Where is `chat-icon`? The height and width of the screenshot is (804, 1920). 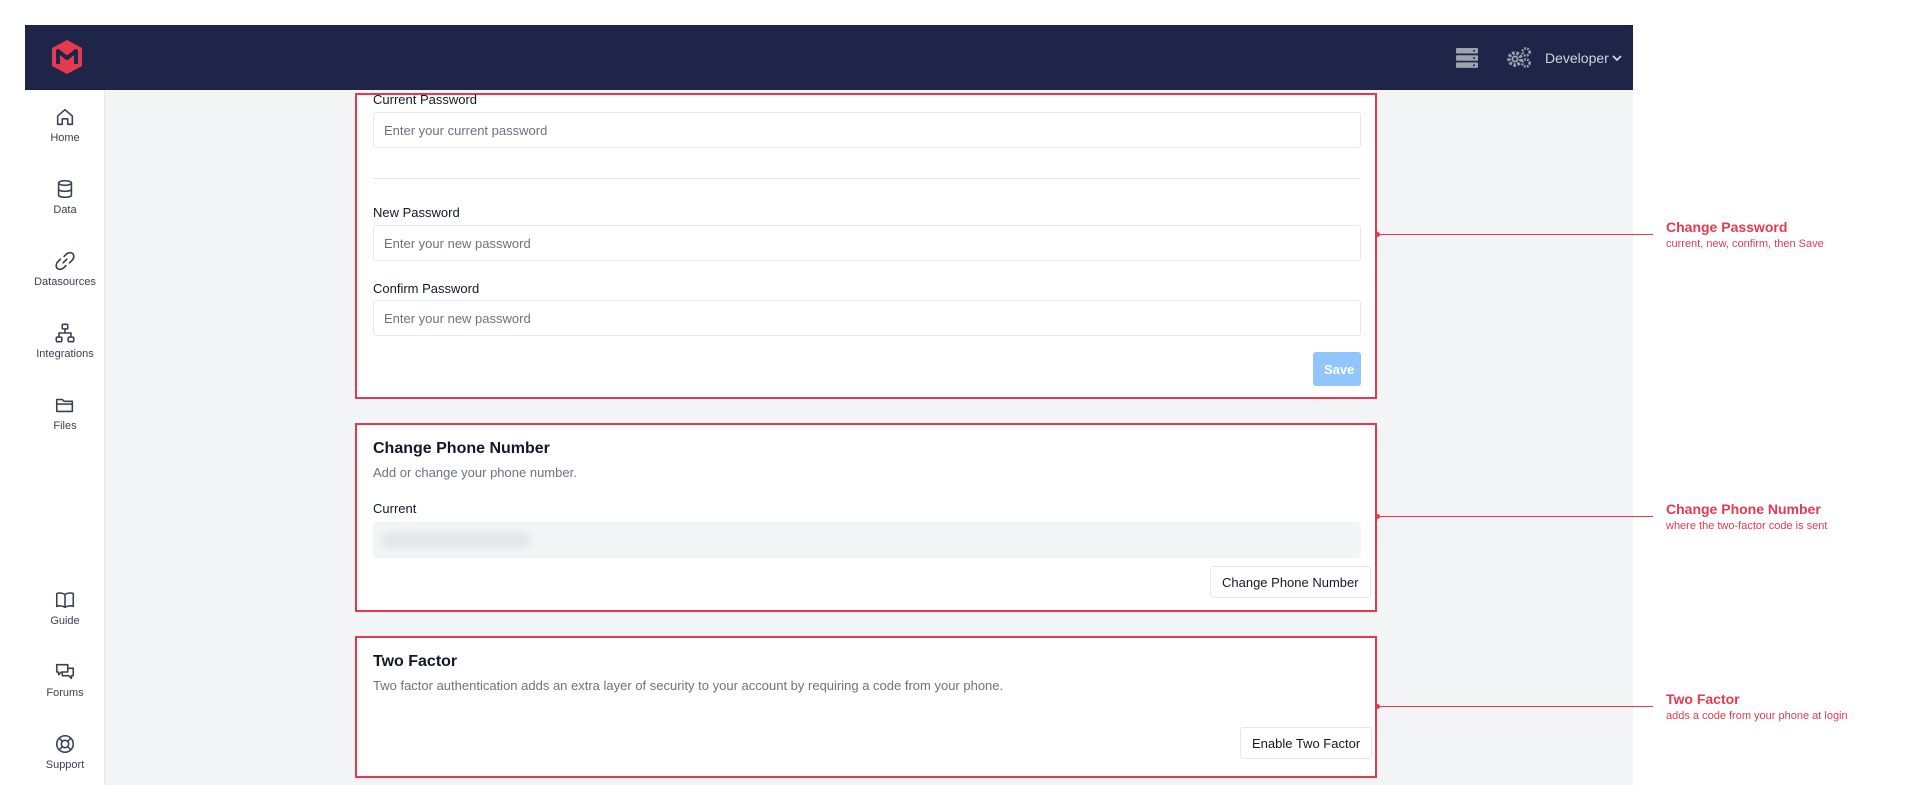 chat-icon is located at coordinates (65, 671).